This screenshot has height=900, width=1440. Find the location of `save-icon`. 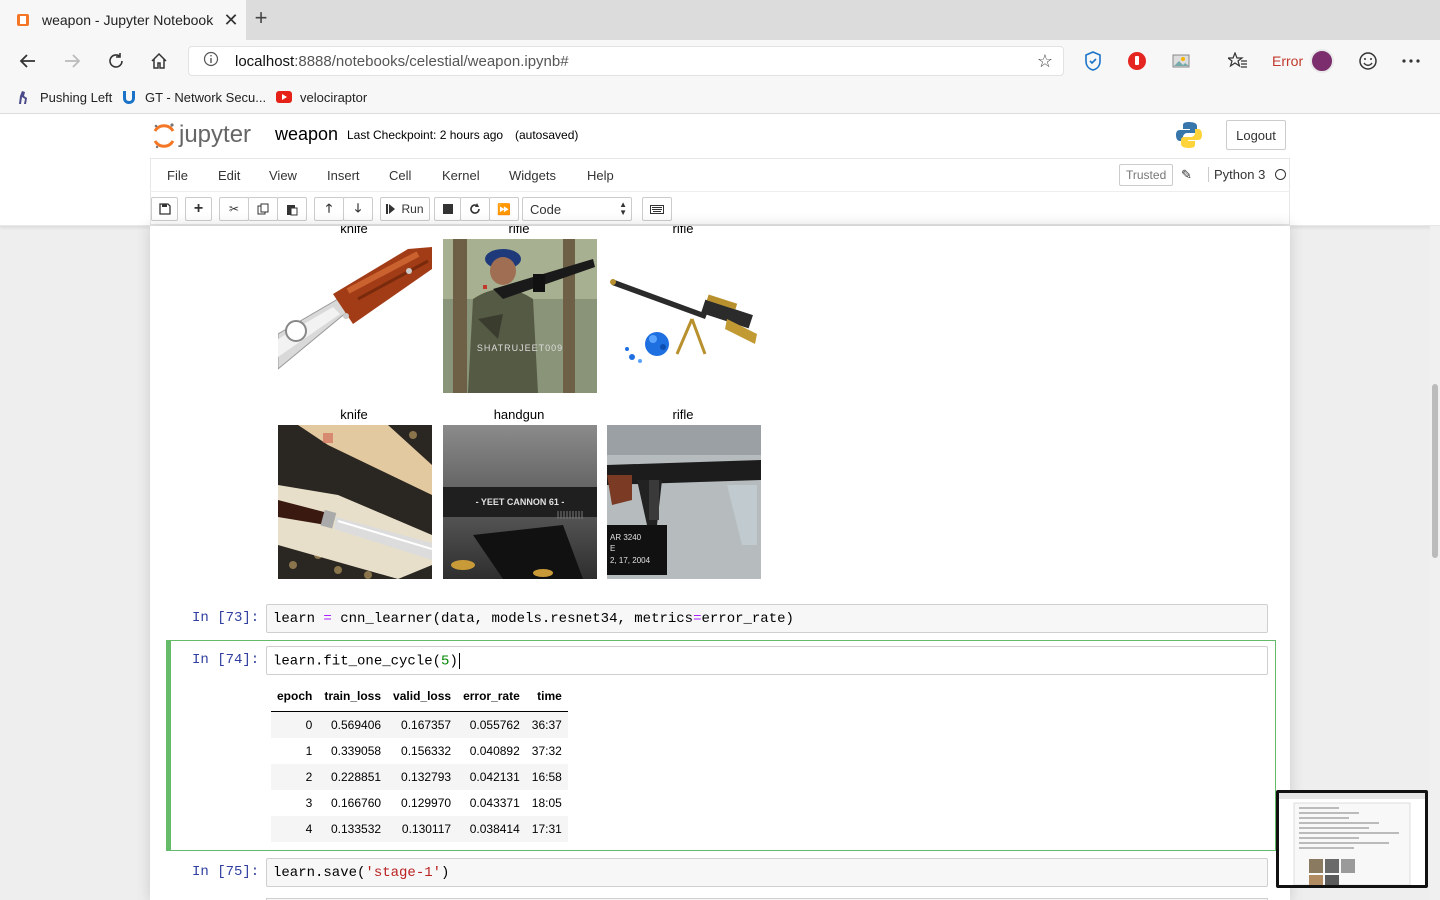

save-icon is located at coordinates (164, 209).